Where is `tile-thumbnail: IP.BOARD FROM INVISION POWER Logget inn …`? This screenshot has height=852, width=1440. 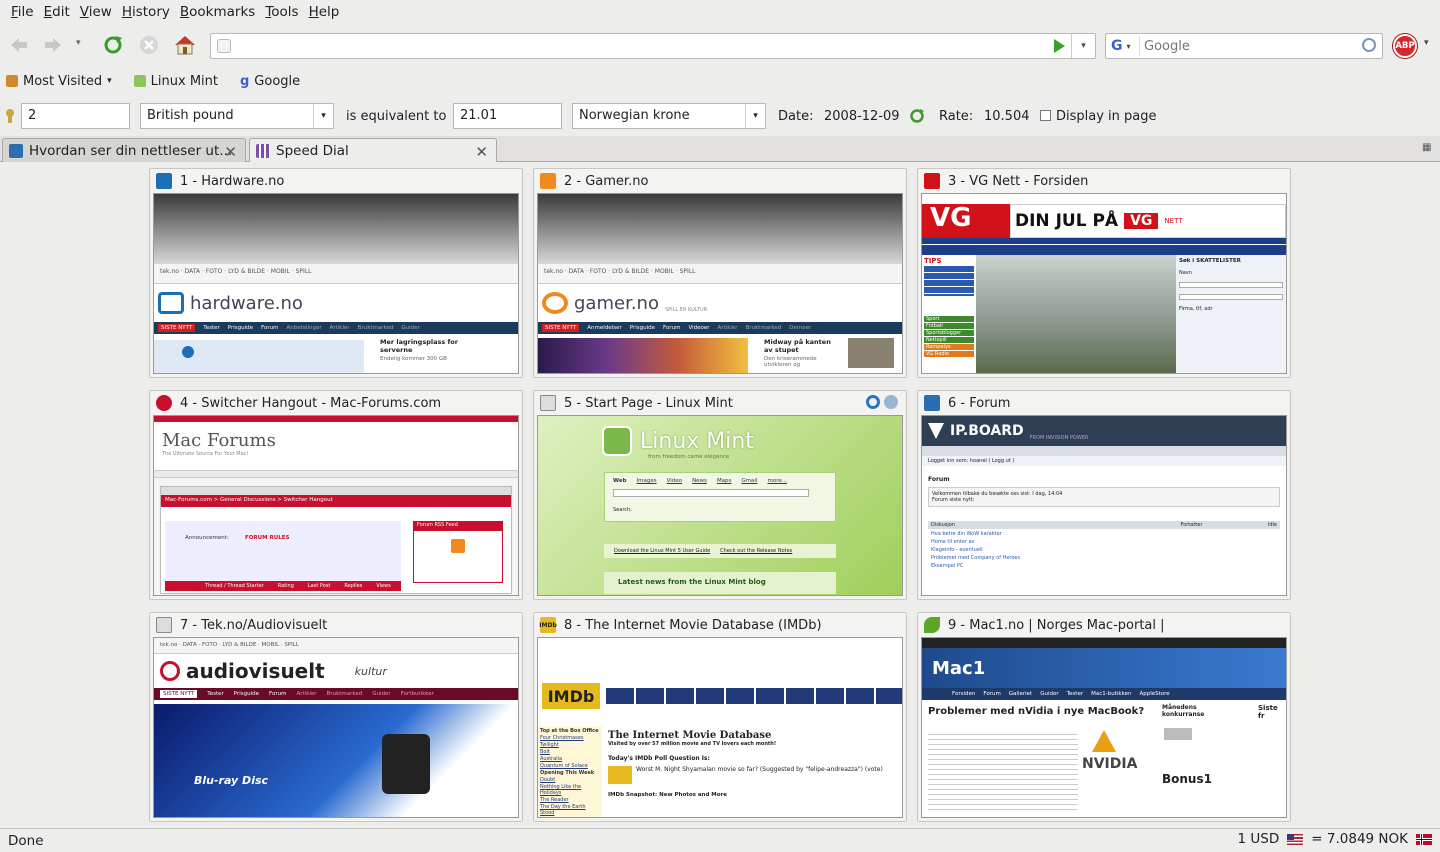 tile-thumbnail: IP.BOARD FROM INVISION POWER Logget inn … is located at coordinates (1104, 505).